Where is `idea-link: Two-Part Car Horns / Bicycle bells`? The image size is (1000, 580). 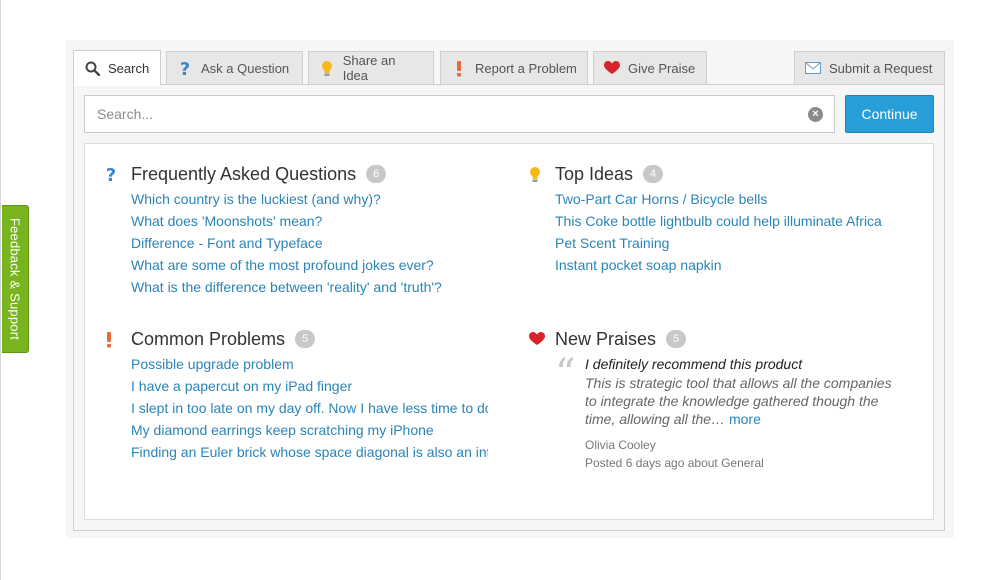 idea-link: Two-Part Car Horns / Bicycle bells is located at coordinates (733, 202).